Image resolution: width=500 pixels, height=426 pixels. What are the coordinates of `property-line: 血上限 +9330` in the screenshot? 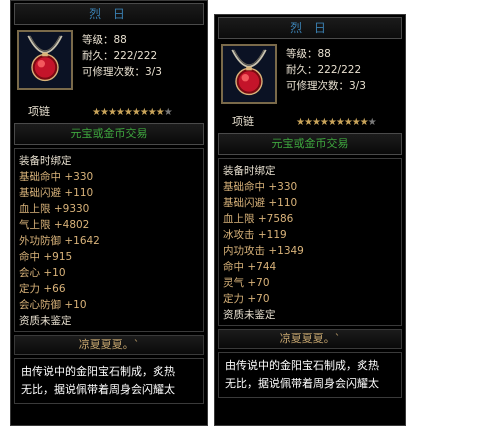 It's located at (54, 209).